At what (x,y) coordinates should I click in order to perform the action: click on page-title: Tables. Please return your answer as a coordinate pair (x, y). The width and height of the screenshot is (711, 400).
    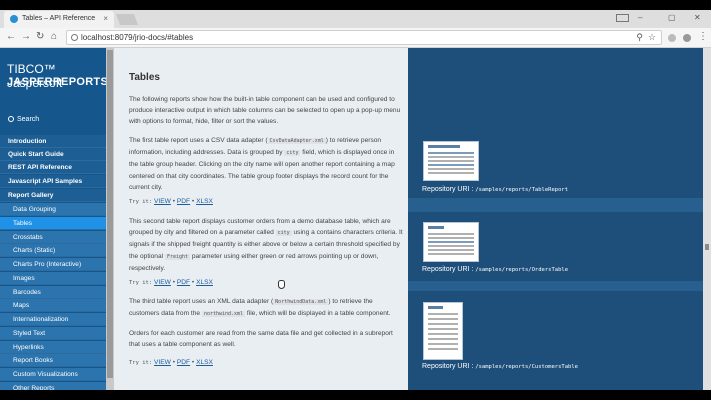
    Looking at the image, I should click on (144, 77).